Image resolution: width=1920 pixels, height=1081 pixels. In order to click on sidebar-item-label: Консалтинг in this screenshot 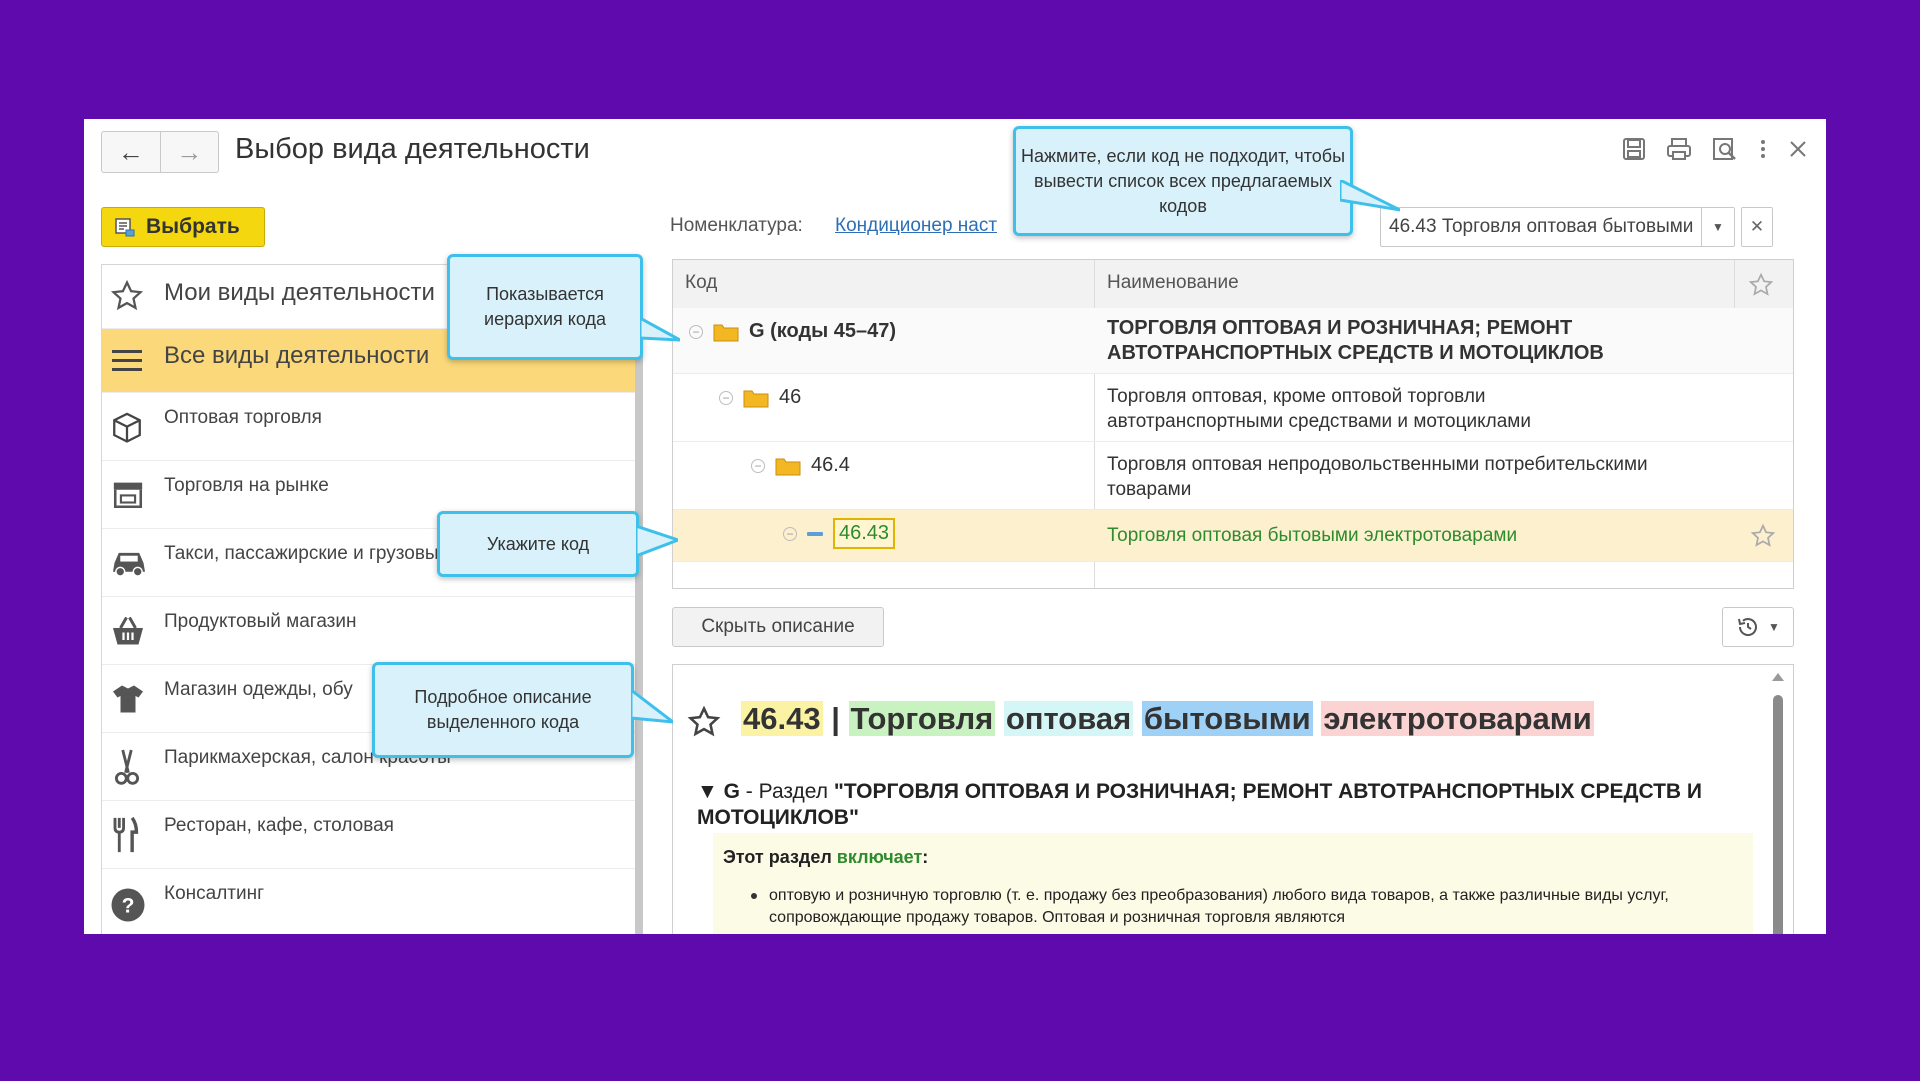, I will do `click(214, 893)`.